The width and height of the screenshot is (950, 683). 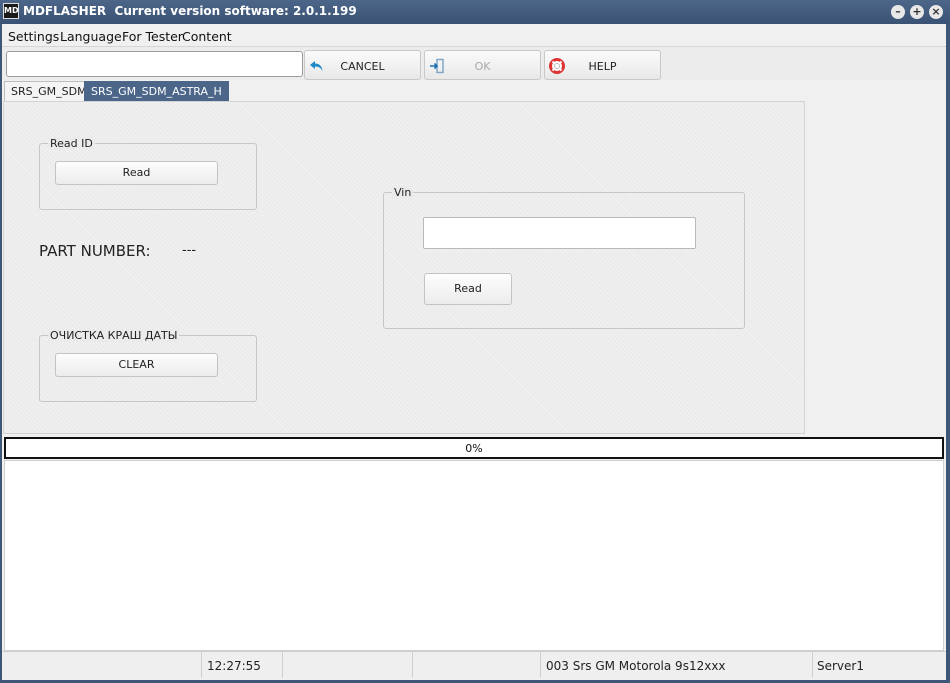 What do you see at coordinates (564, 257) in the screenshot?
I see `vin-group: Vin Read` at bounding box center [564, 257].